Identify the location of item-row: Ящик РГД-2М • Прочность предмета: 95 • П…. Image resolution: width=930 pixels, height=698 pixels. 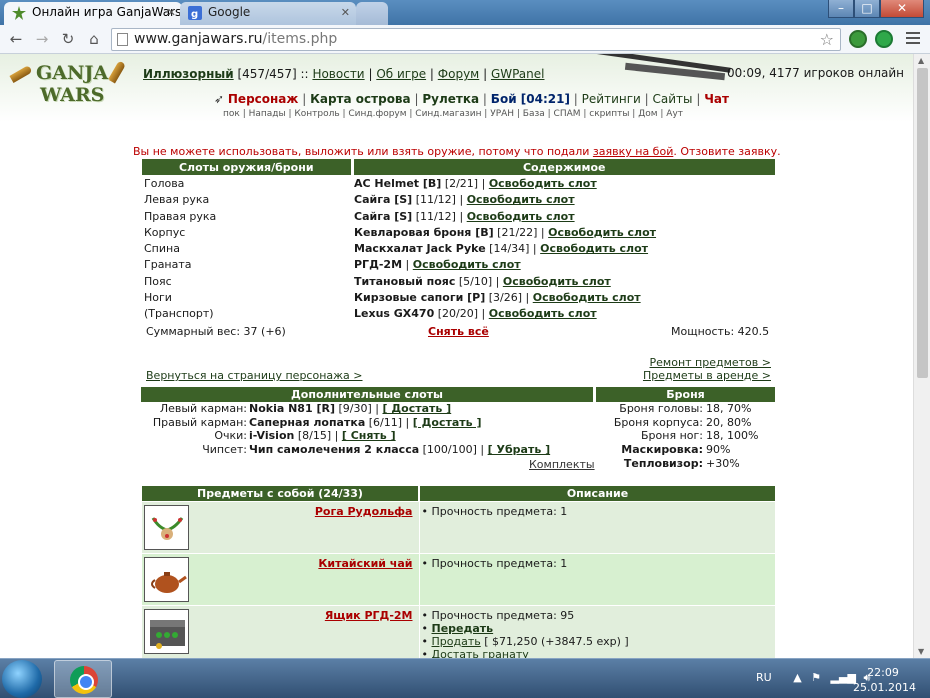
(458, 631).